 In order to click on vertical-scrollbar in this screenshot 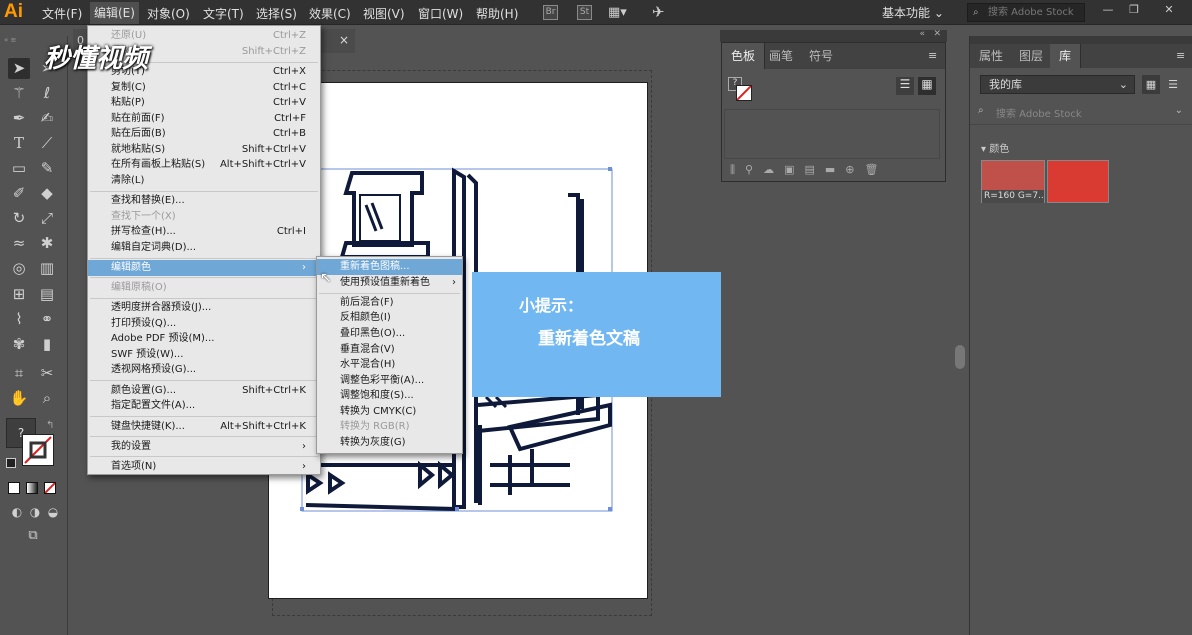, I will do `click(960, 357)`.